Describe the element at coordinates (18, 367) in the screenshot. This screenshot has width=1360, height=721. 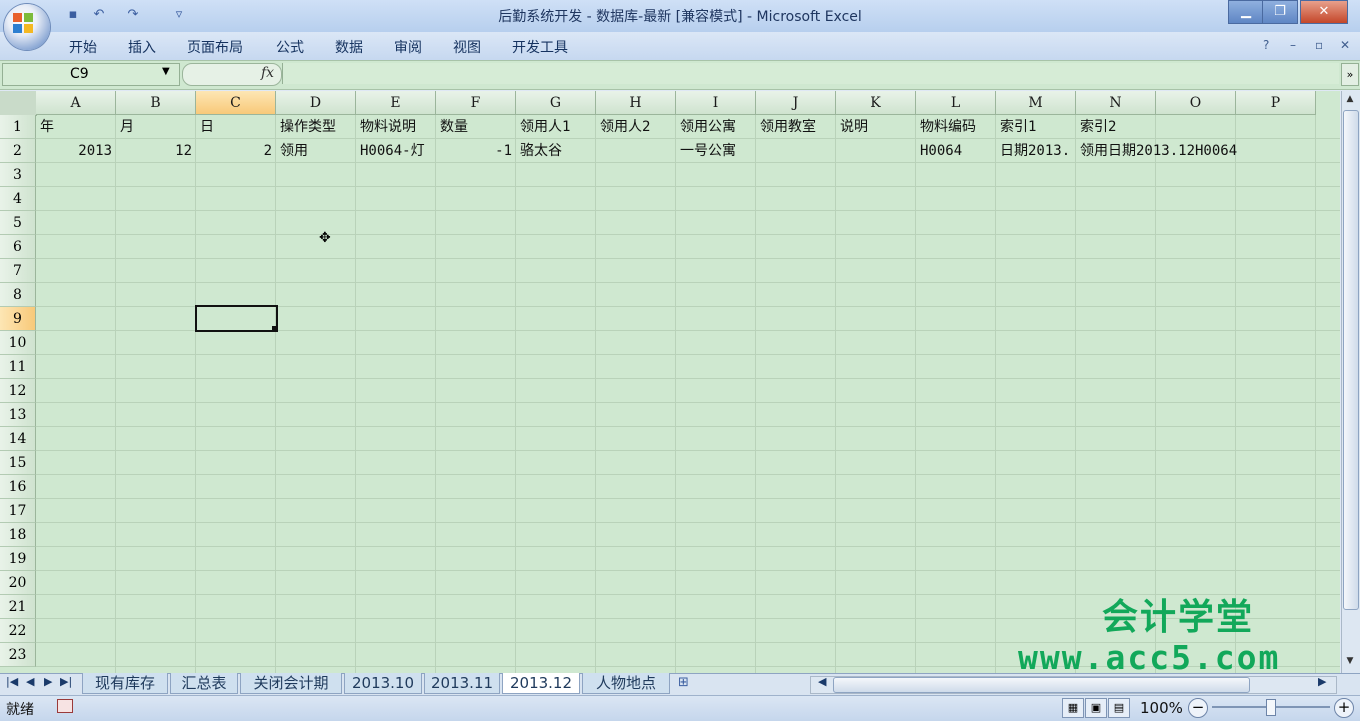
I see `row-header-11: 11` at that location.